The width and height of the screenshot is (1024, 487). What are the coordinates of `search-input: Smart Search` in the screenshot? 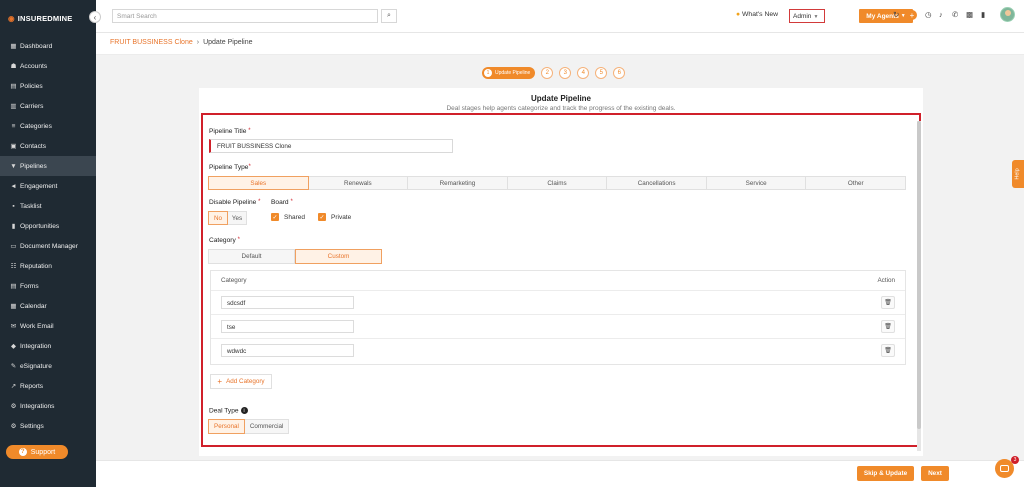 It's located at (245, 16).